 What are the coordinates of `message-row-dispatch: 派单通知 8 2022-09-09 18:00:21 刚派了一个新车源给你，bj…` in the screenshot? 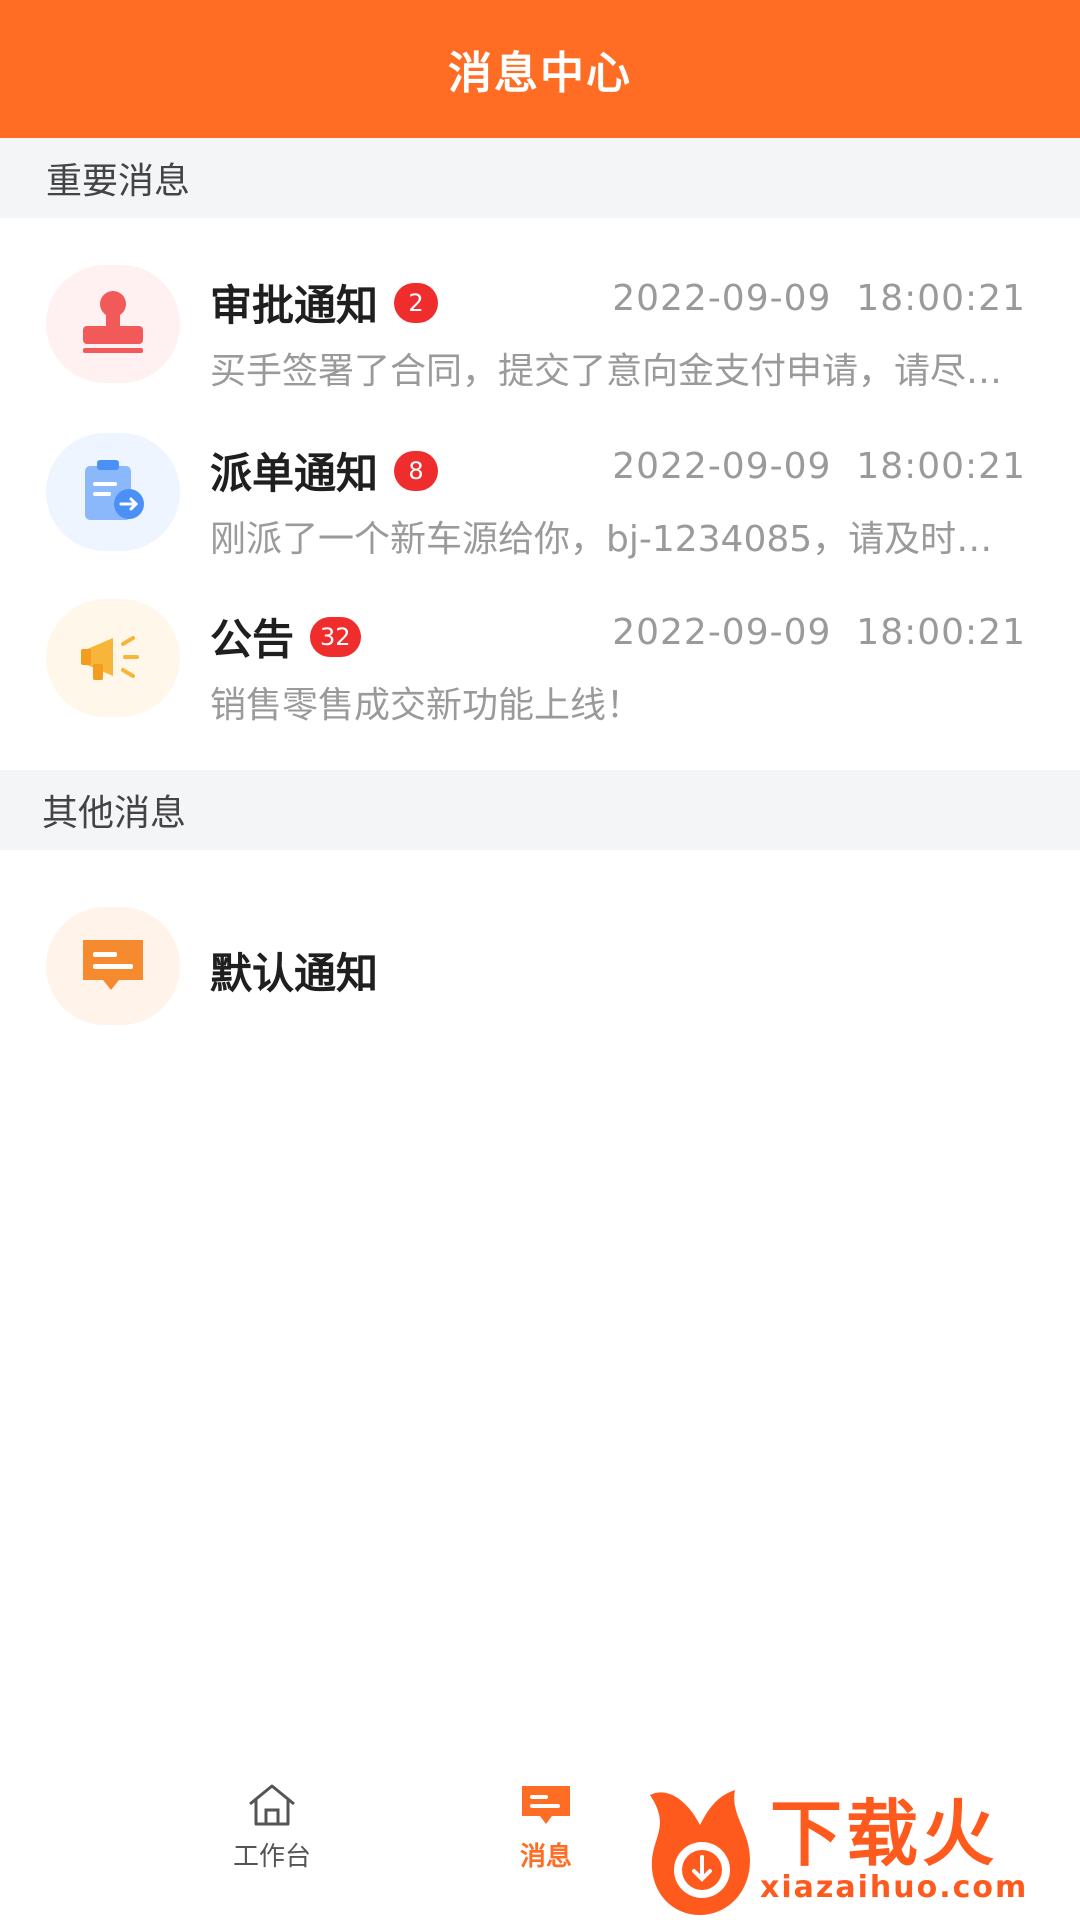 It's located at (540, 493).